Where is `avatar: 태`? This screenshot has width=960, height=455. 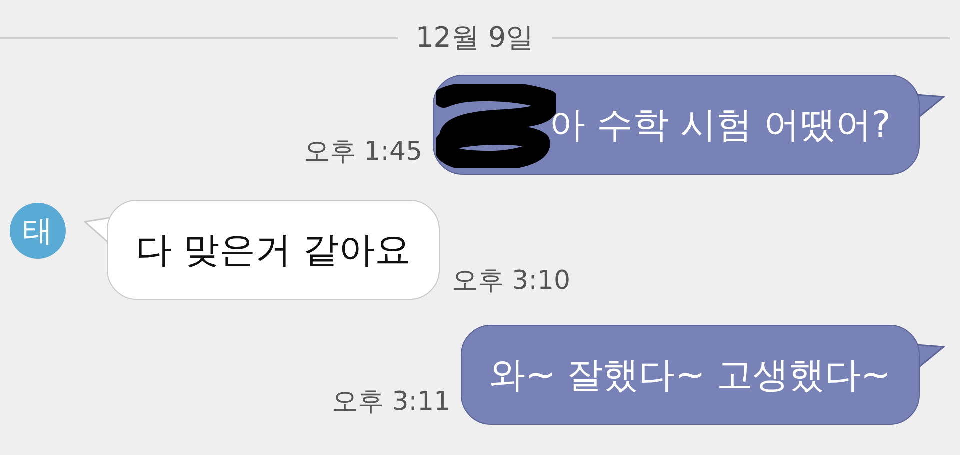 avatar: 태 is located at coordinates (38, 231).